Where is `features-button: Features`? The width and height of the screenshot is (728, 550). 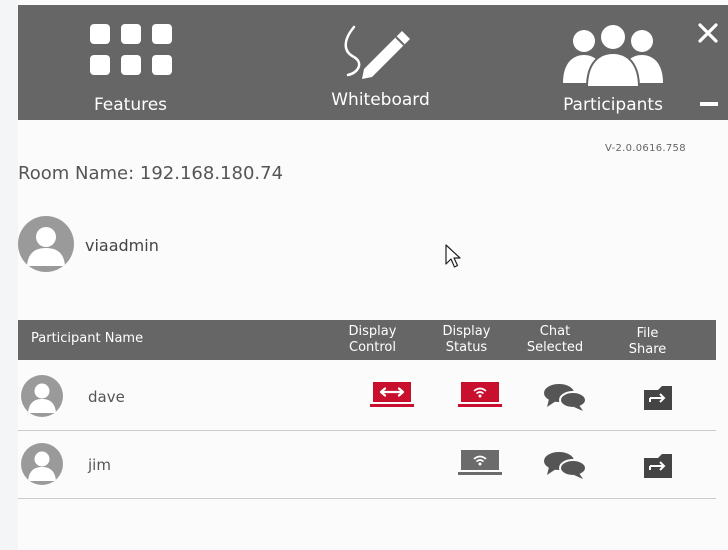 features-button: Features is located at coordinates (130, 62).